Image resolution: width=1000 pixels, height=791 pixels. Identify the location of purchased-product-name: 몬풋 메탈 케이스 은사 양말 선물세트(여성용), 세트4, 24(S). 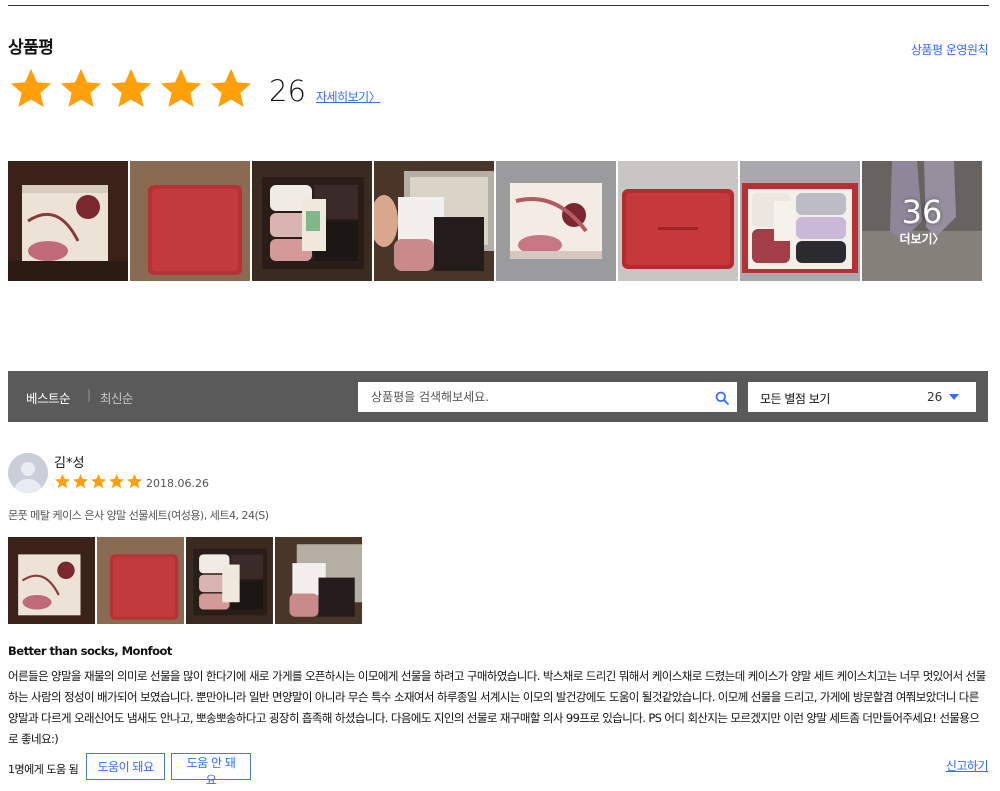
(138, 515).